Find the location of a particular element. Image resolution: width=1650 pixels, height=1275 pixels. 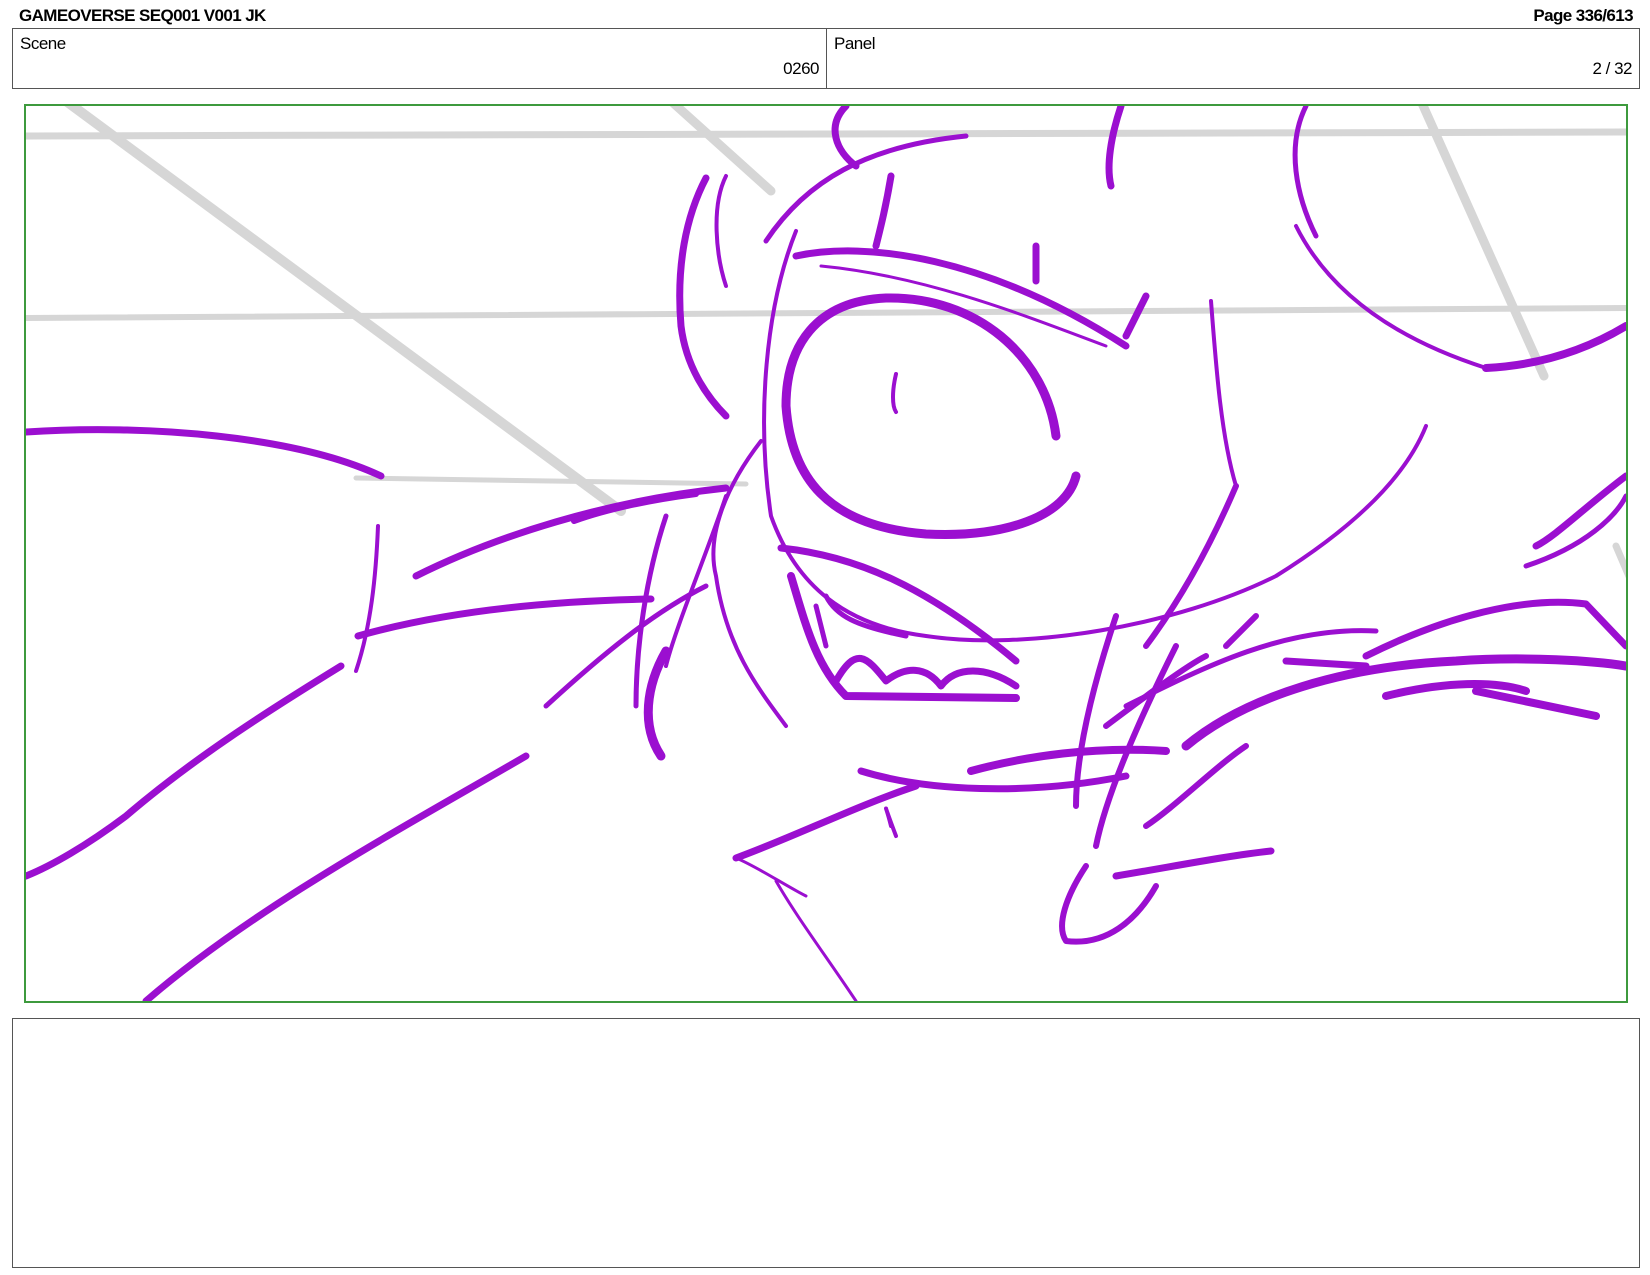

panel-value: 2 / 32 is located at coordinates (1612, 68).